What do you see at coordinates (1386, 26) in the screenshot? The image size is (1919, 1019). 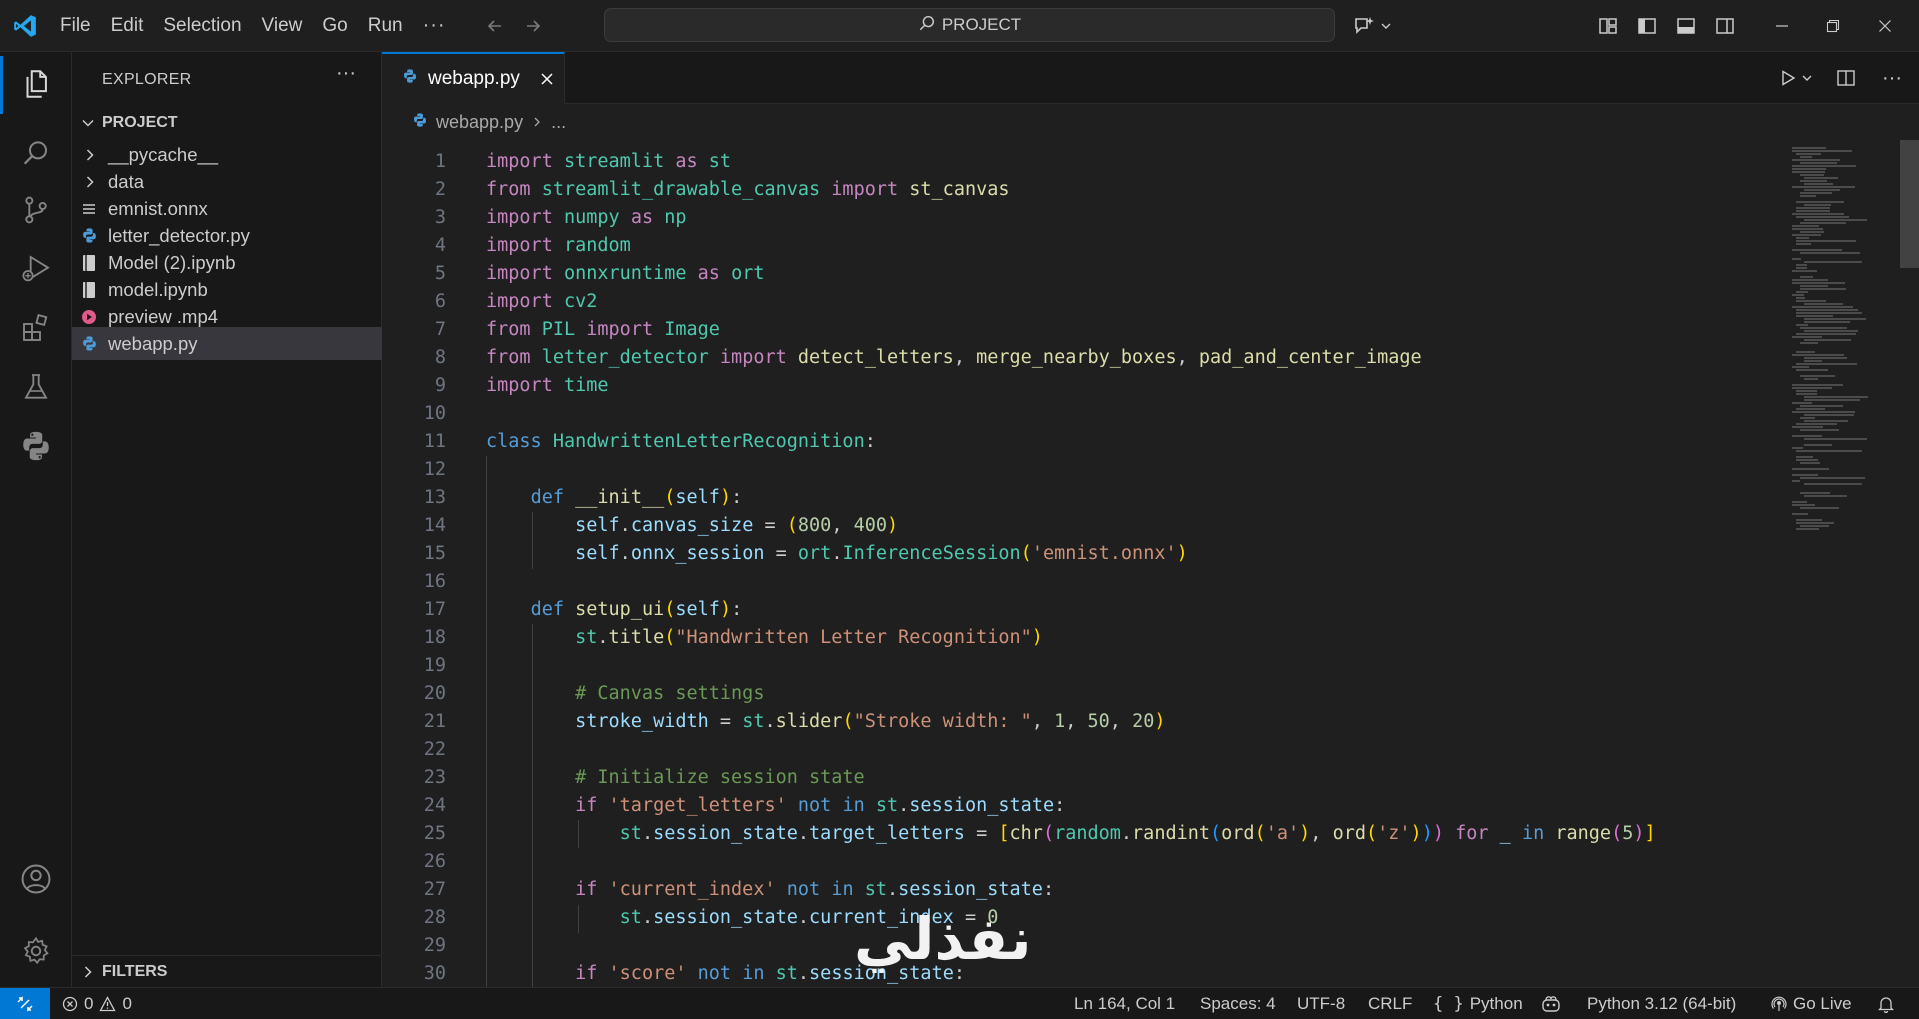 I see `chevron-down-icon` at bounding box center [1386, 26].